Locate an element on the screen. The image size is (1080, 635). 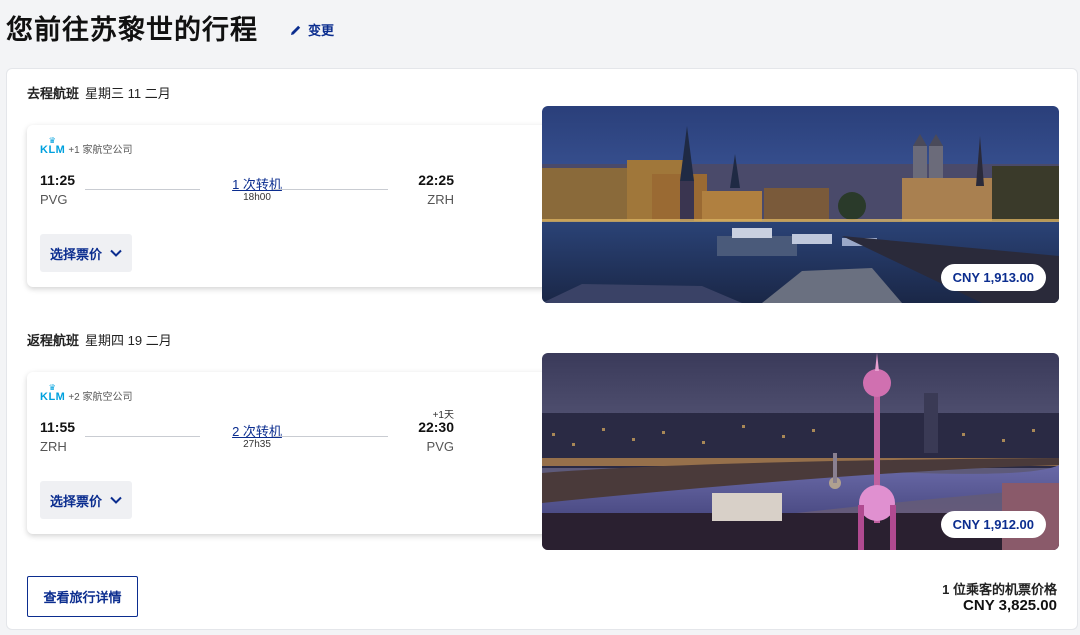
pencil-icon is located at coordinates (296, 30).